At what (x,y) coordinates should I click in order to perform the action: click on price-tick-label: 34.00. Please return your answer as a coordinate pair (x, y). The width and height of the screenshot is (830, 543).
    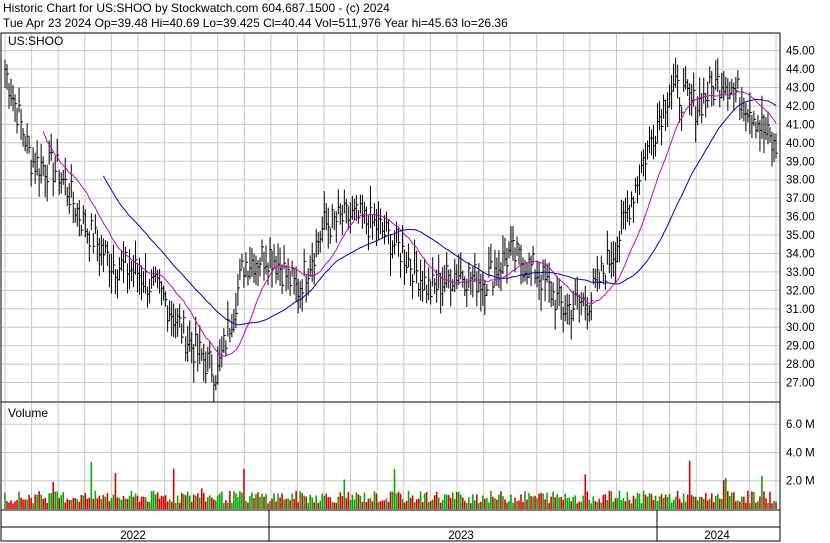
    Looking at the image, I should click on (800, 254).